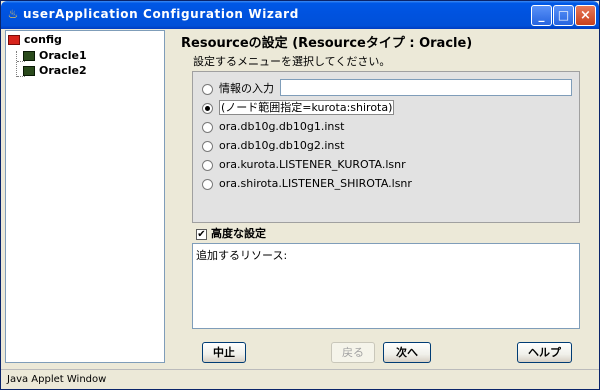 This screenshot has height=390, width=600. What do you see at coordinates (353, 352) in the screenshot?
I see `back-button: 戻る` at bounding box center [353, 352].